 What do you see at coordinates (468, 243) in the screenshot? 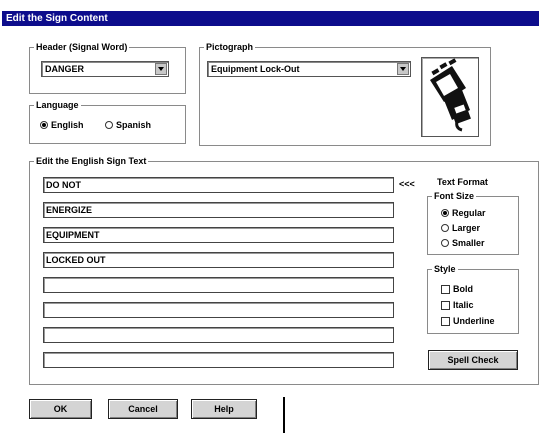
I see `font-size-smaller-label: Smaller` at bounding box center [468, 243].